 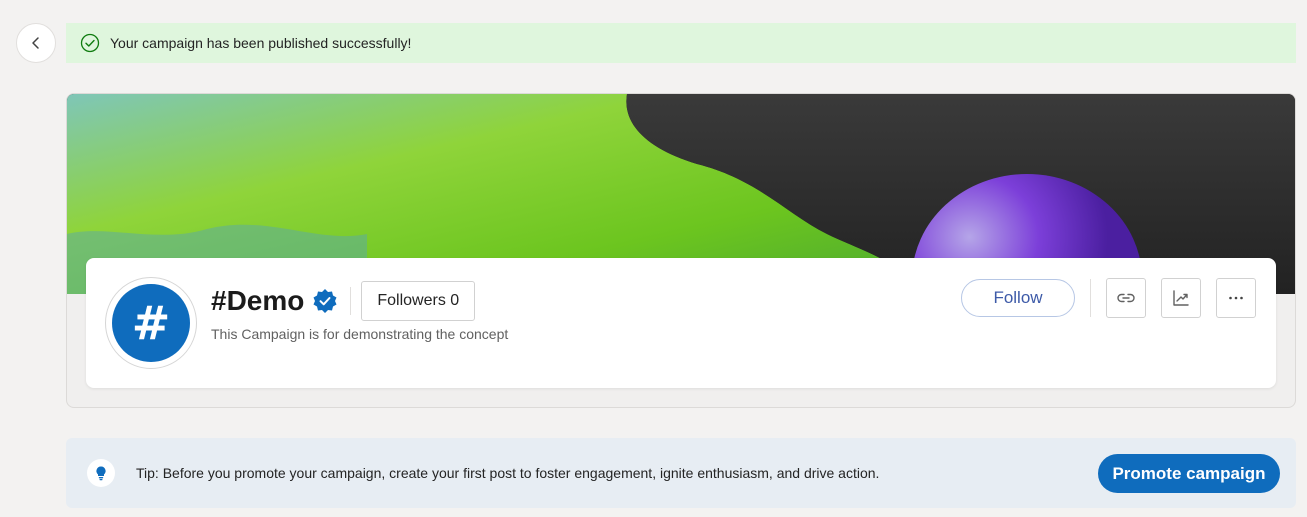 What do you see at coordinates (325, 301) in the screenshot?
I see `verified-badge-icon` at bounding box center [325, 301].